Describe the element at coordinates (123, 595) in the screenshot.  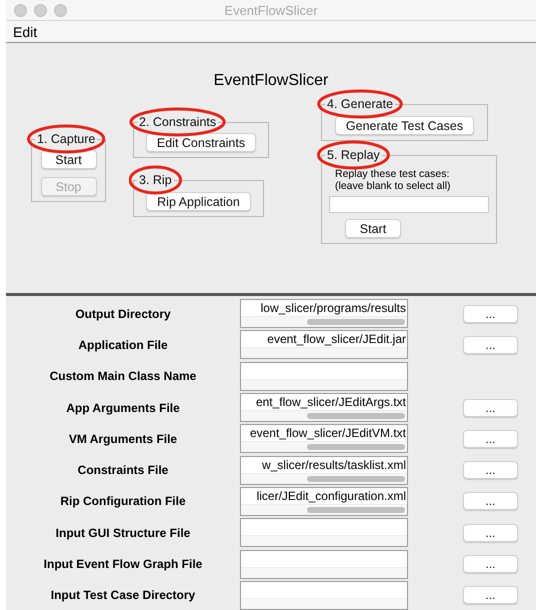
I see `field-label: Input Test Case Directory` at that location.